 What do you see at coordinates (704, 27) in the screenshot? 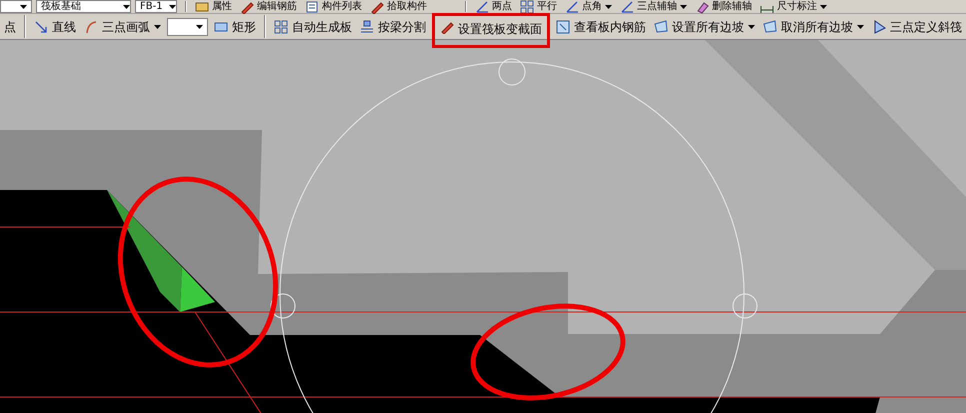
I see `toolbar-button: 设置所有边坡` at bounding box center [704, 27].